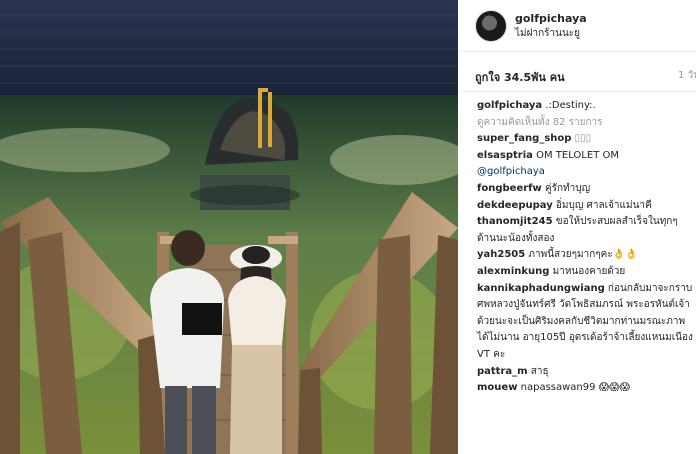 The width and height of the screenshot is (696, 454). I want to click on comment: mouew napassawan99 😱😱😱, so click(586, 388).